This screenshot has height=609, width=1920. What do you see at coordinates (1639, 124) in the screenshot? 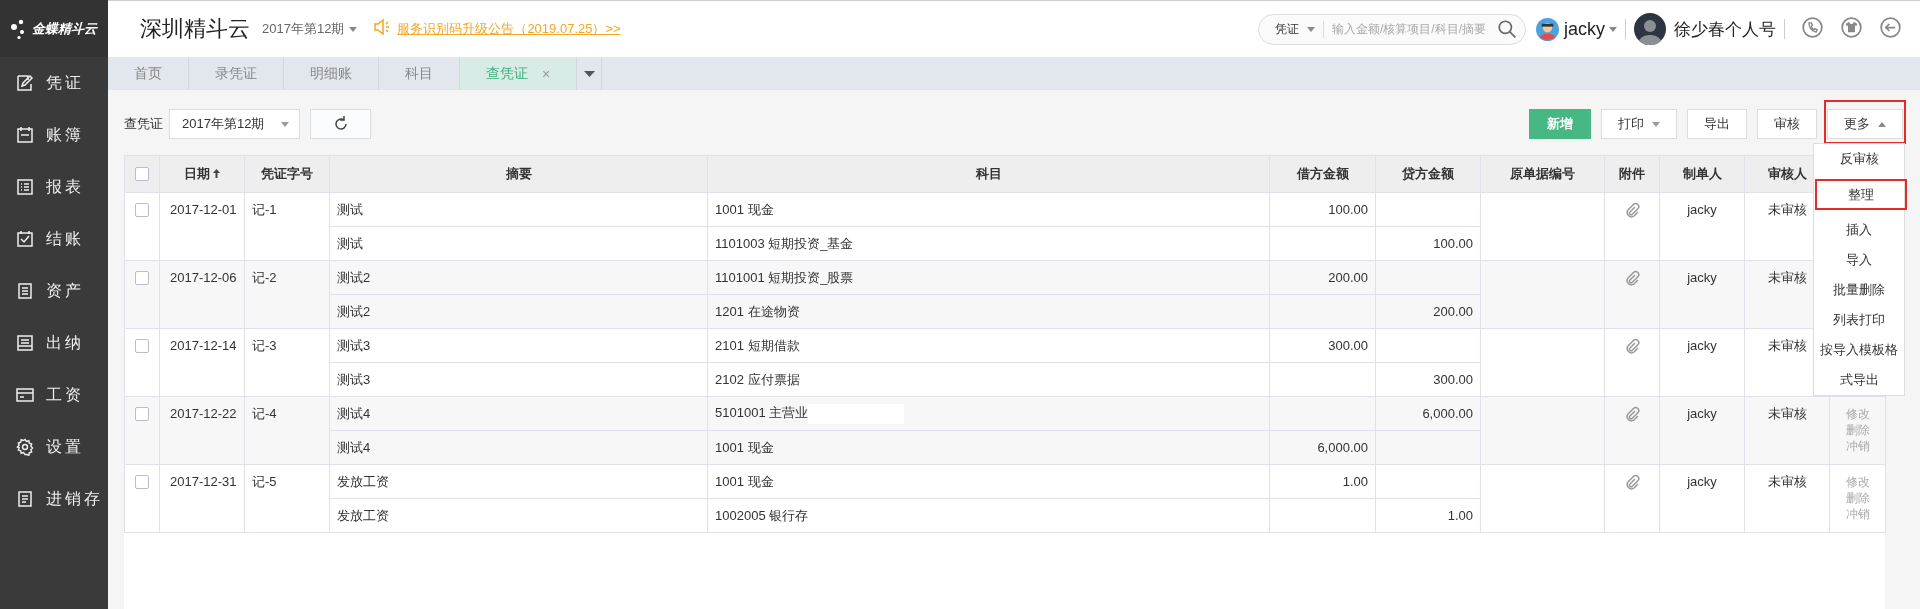
I see `print-button: 打印` at bounding box center [1639, 124].